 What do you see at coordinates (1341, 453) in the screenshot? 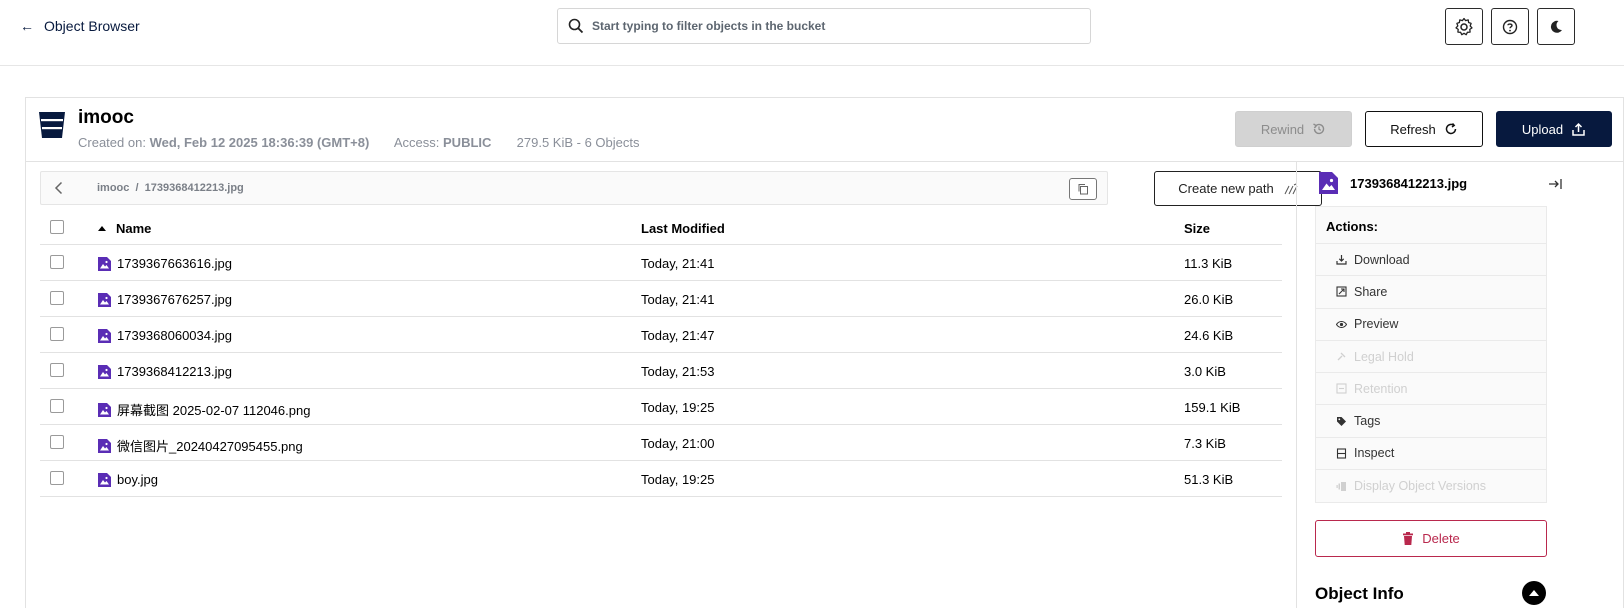
I see `inspect-icon` at bounding box center [1341, 453].